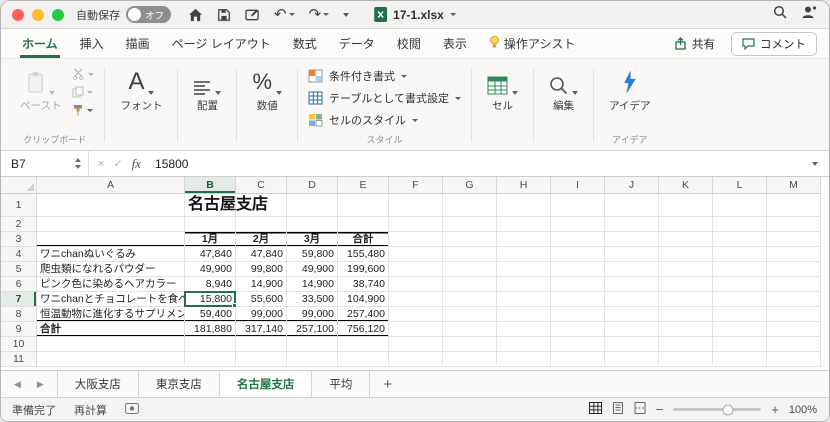 The width and height of the screenshot is (830, 422). Describe the element at coordinates (111, 299) in the screenshot. I see `cell-a7: ワニchanとチョコレートを食べよう！` at that location.